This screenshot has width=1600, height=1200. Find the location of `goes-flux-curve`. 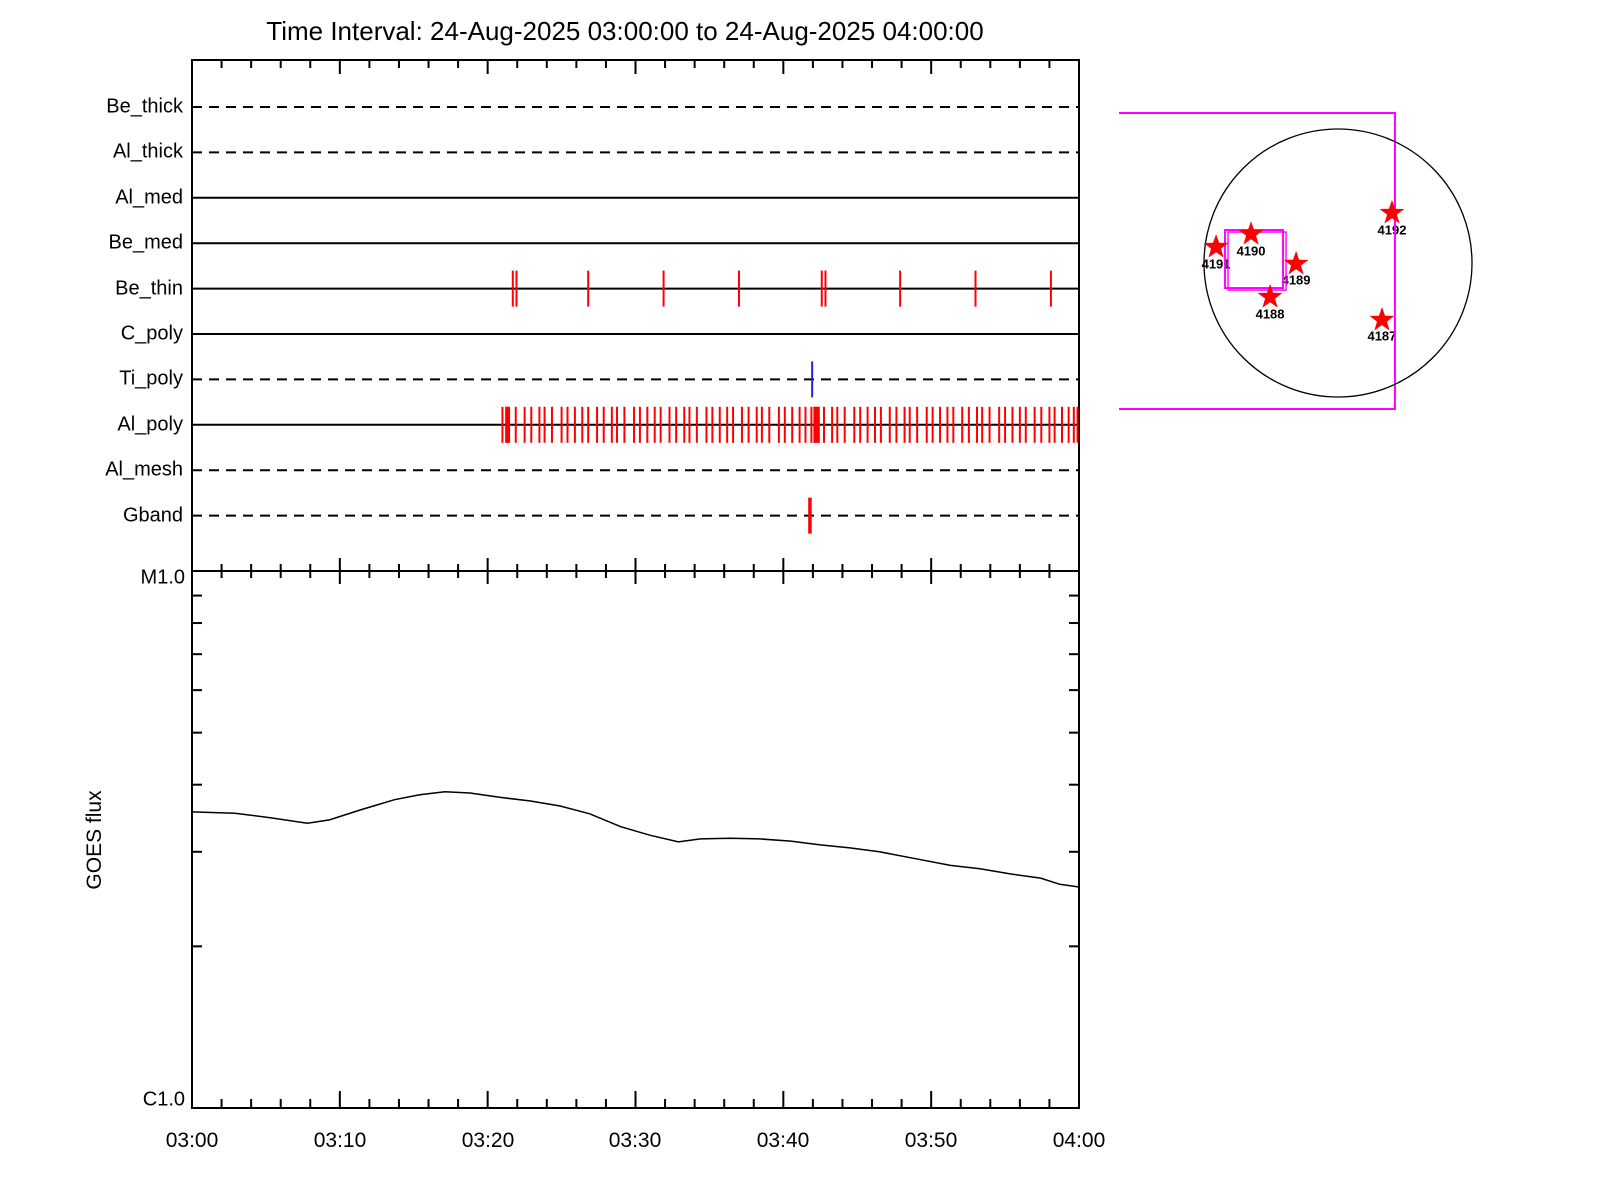

goes-flux-curve is located at coordinates (635, 839).